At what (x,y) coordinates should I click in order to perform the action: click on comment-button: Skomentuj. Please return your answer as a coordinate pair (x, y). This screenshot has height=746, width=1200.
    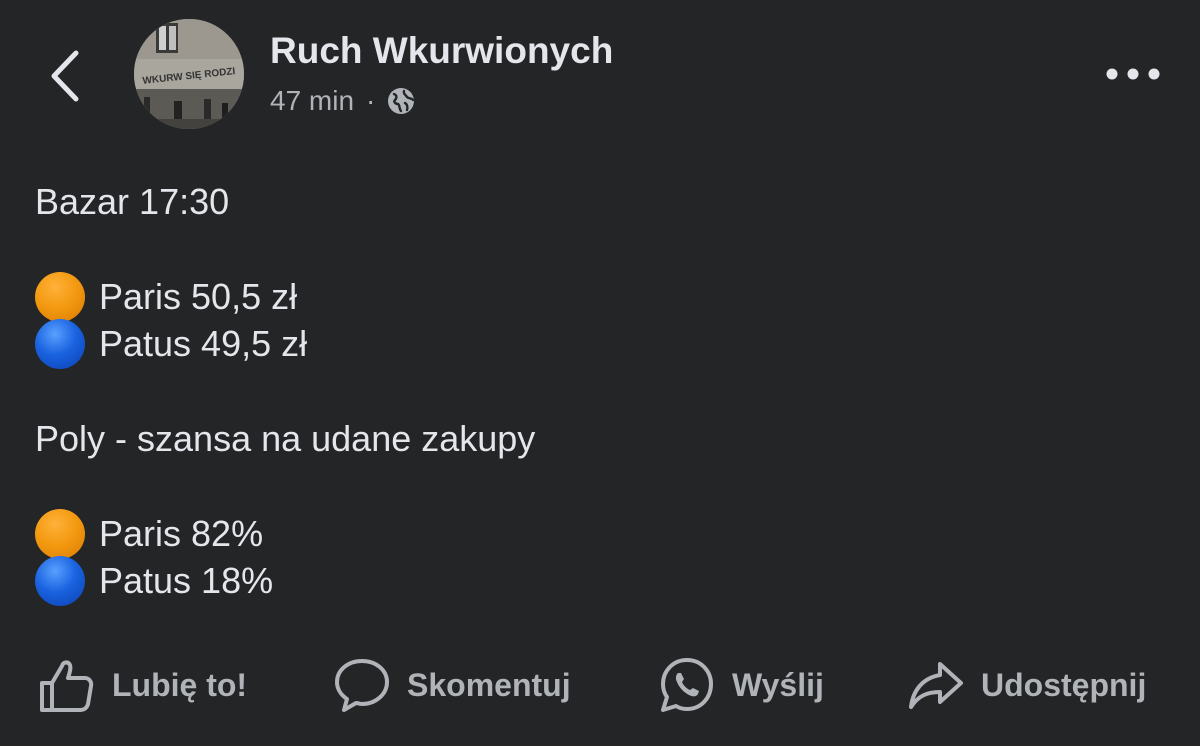
    Looking at the image, I should click on (452, 685).